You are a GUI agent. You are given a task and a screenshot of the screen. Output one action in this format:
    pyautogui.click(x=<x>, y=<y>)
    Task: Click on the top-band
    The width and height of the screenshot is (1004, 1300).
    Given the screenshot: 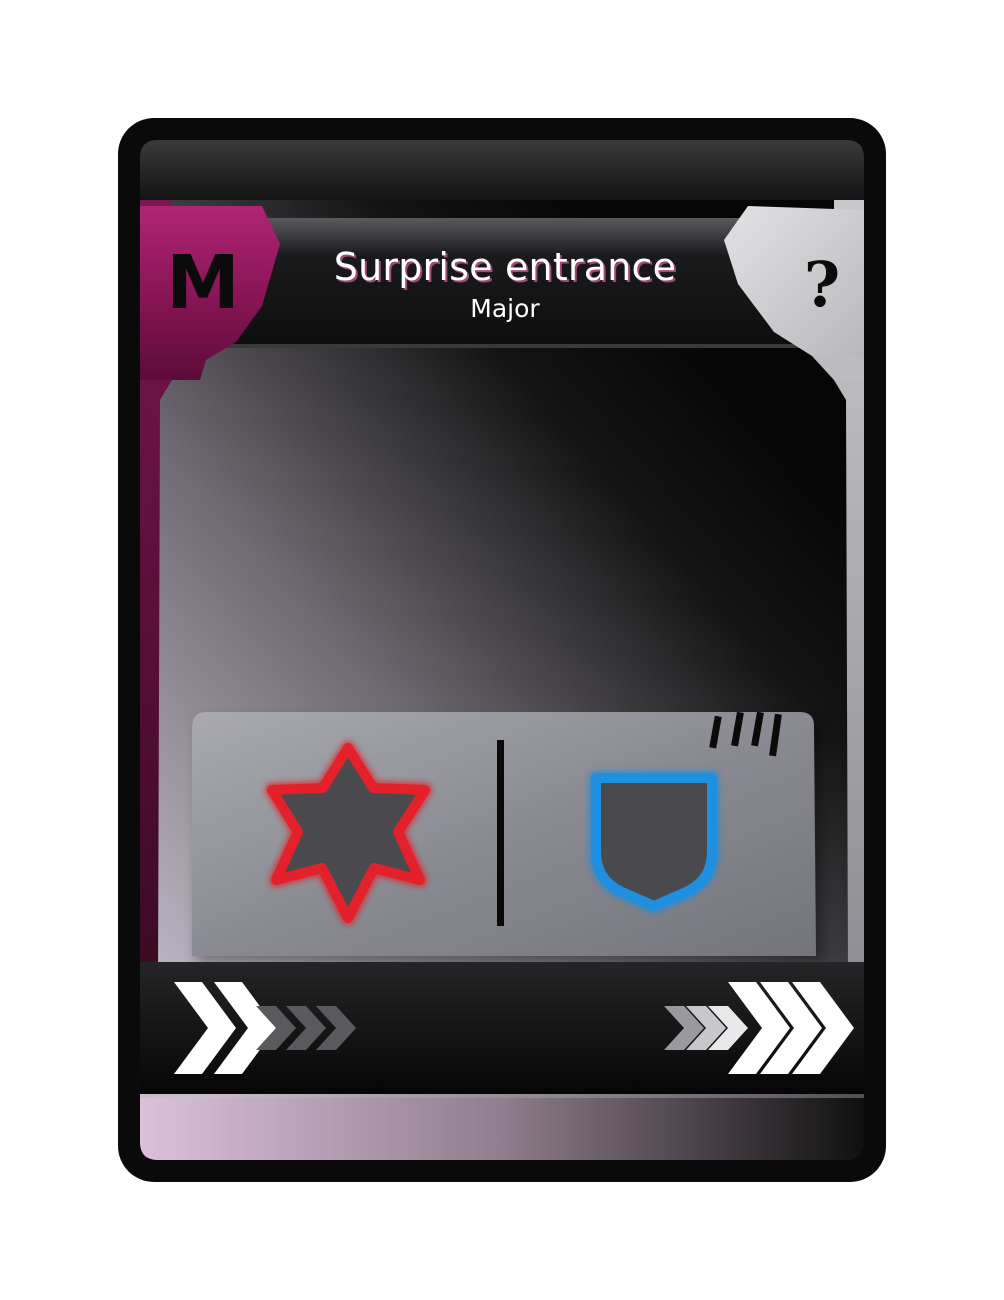 What is the action you would take?
    pyautogui.click(x=502, y=170)
    